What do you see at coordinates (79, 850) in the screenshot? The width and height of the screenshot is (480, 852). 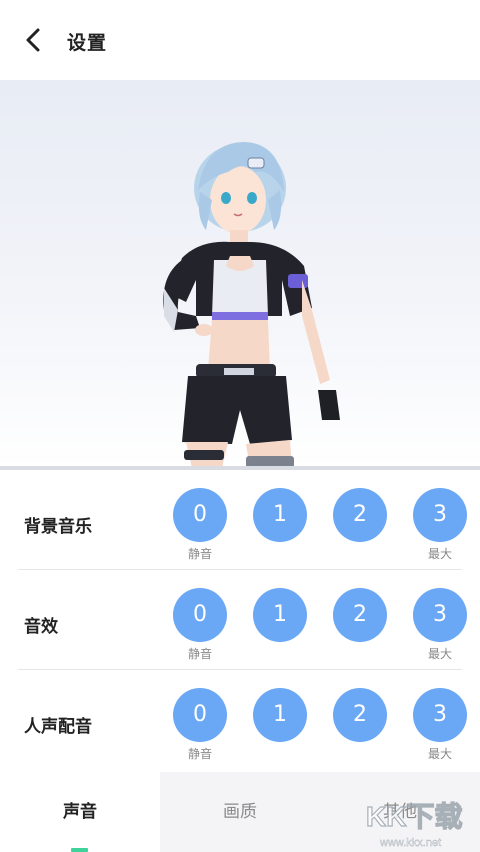 I see `active-tab-indicator` at bounding box center [79, 850].